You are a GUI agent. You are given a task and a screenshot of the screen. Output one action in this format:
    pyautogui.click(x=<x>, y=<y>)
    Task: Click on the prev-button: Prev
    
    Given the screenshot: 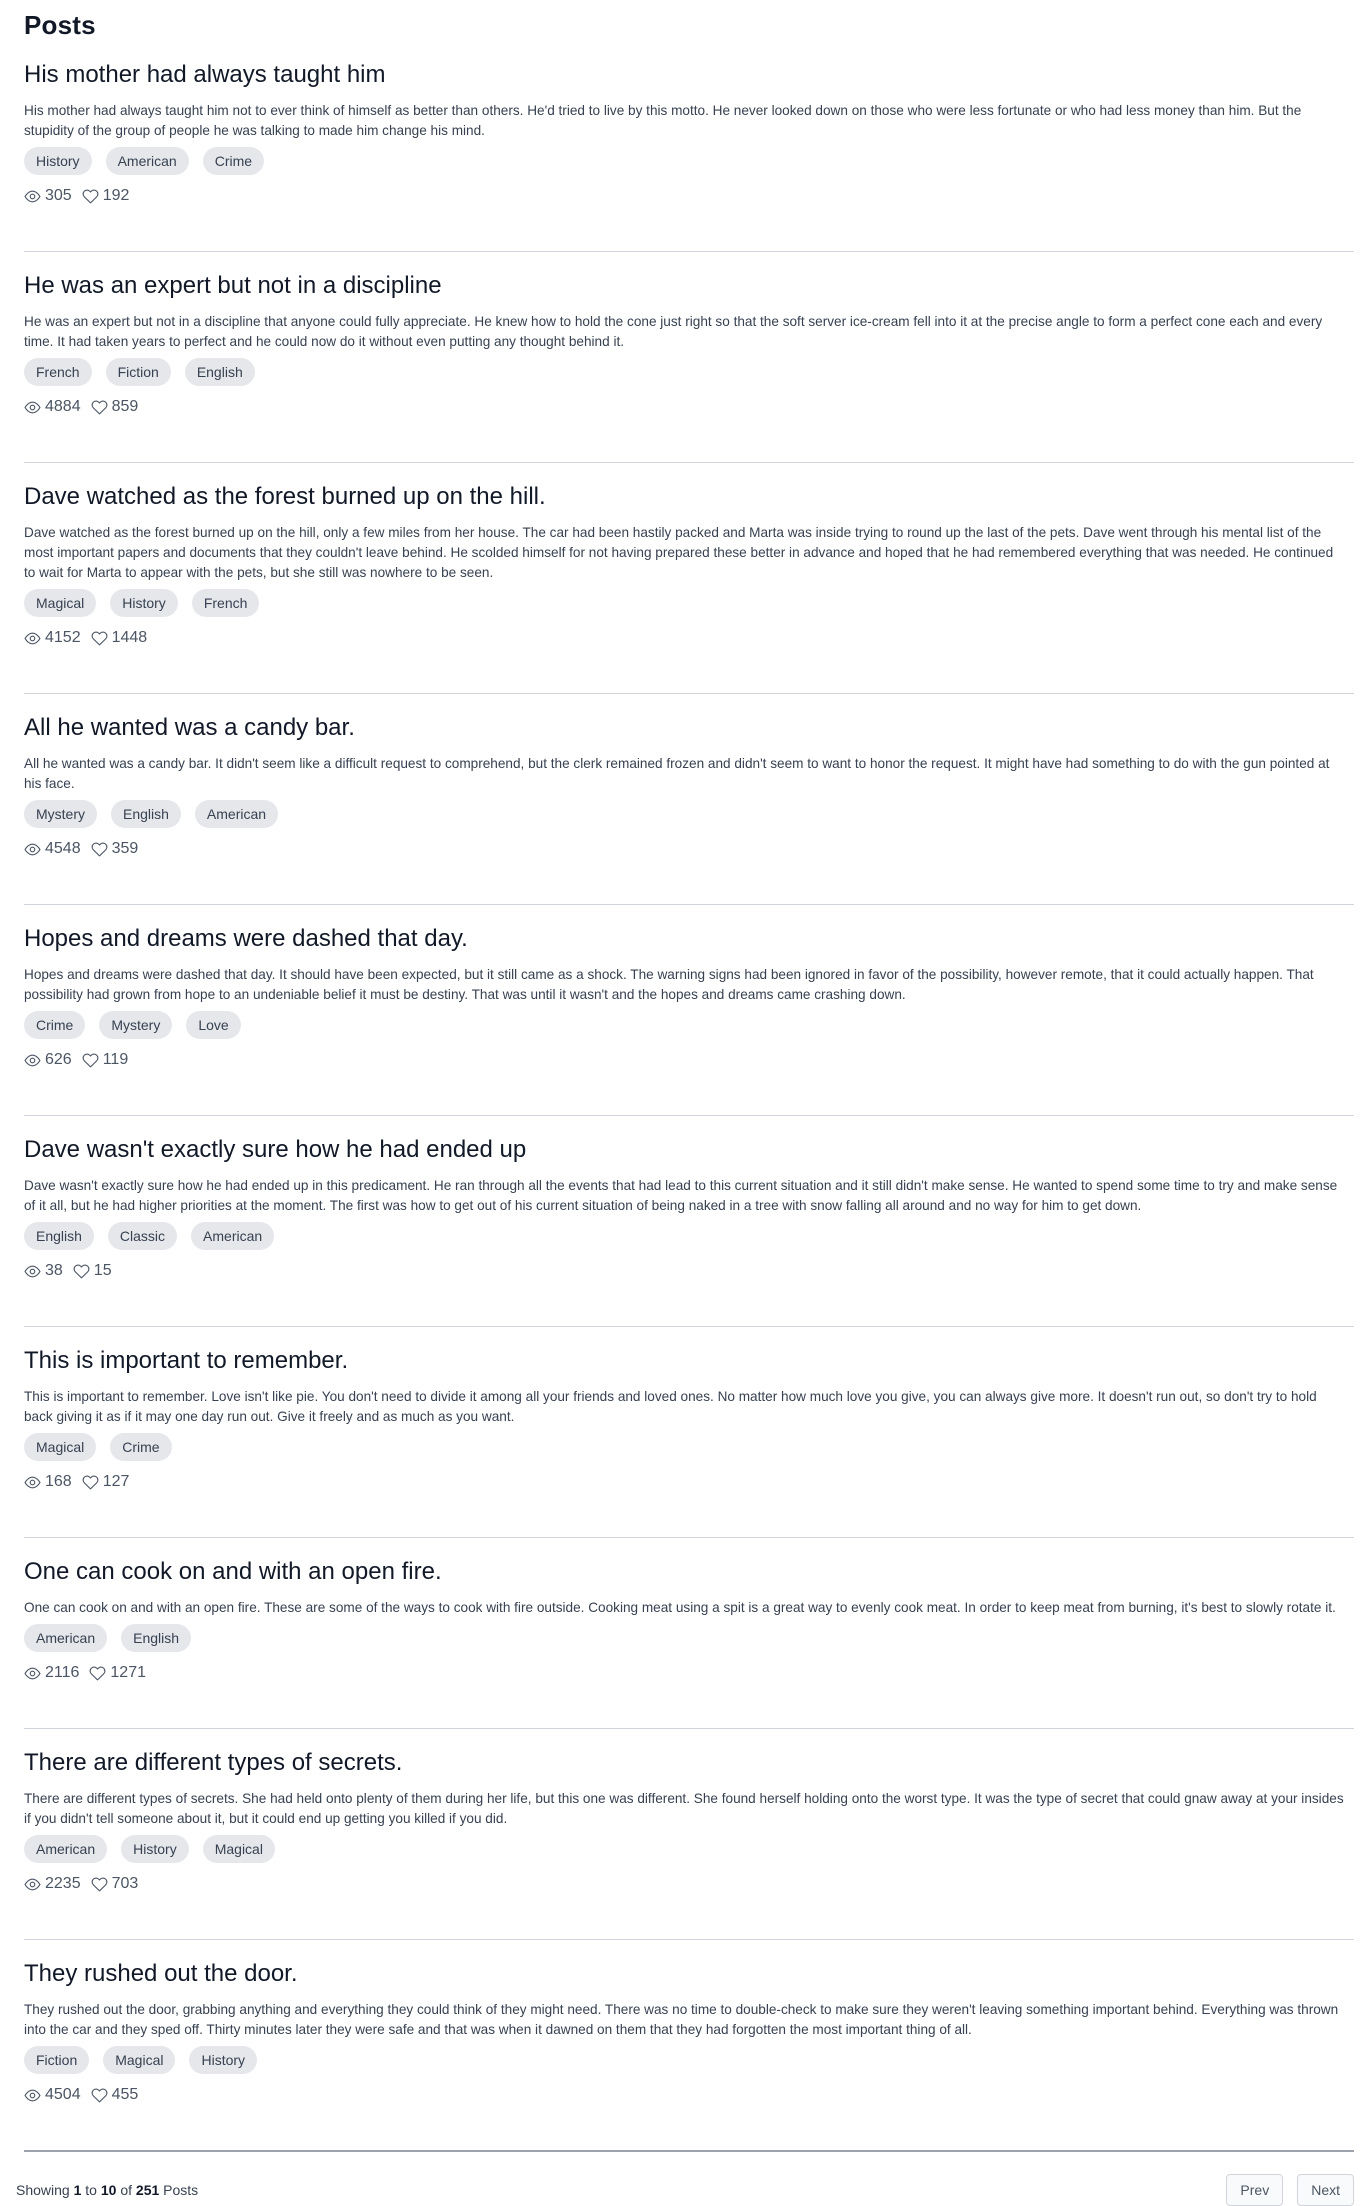 What is the action you would take?
    pyautogui.click(x=1255, y=2190)
    